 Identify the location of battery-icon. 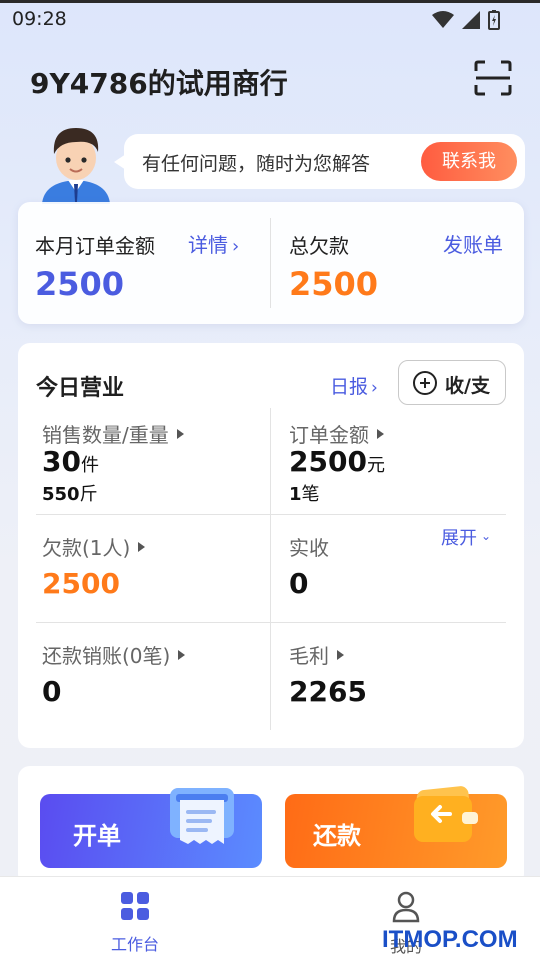
(494, 20).